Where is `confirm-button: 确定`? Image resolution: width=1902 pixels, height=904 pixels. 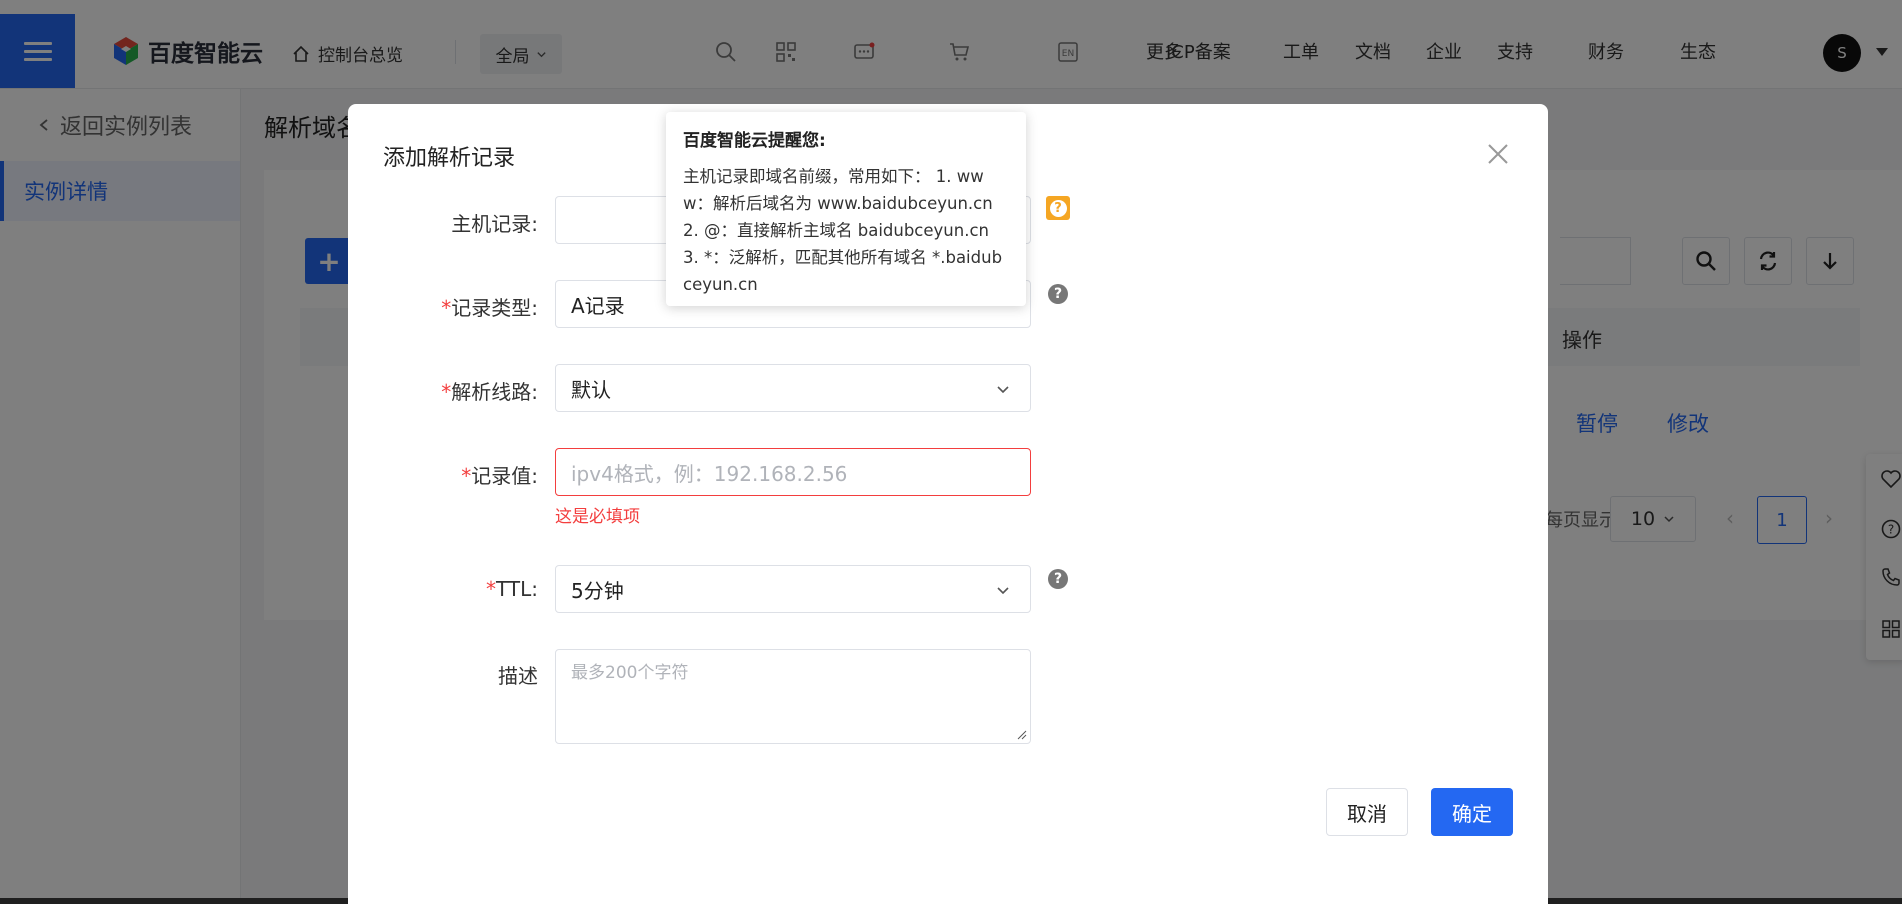
confirm-button: 确定 is located at coordinates (1472, 812).